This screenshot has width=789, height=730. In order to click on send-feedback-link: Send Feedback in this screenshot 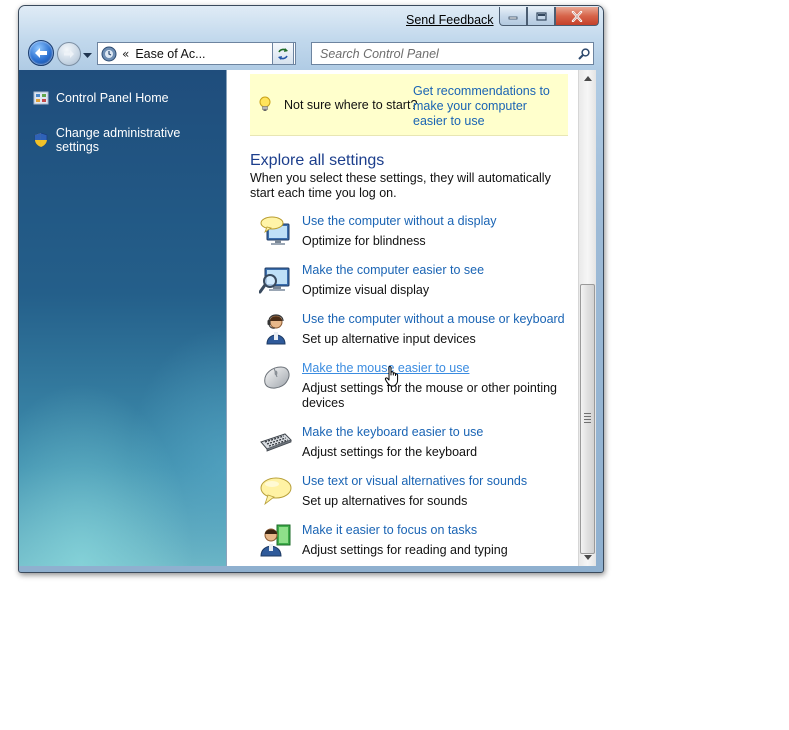, I will do `click(450, 20)`.